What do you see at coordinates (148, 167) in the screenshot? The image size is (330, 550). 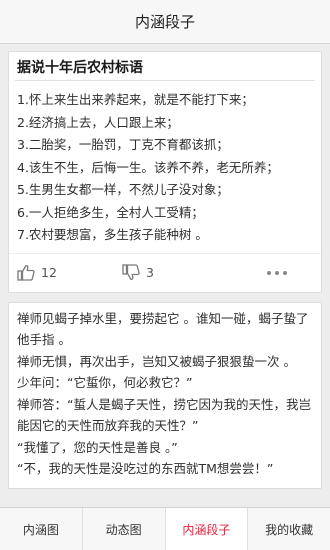 I see `post-line: 4.该生不生，后悔一生。该养不养，老无所养；` at bounding box center [148, 167].